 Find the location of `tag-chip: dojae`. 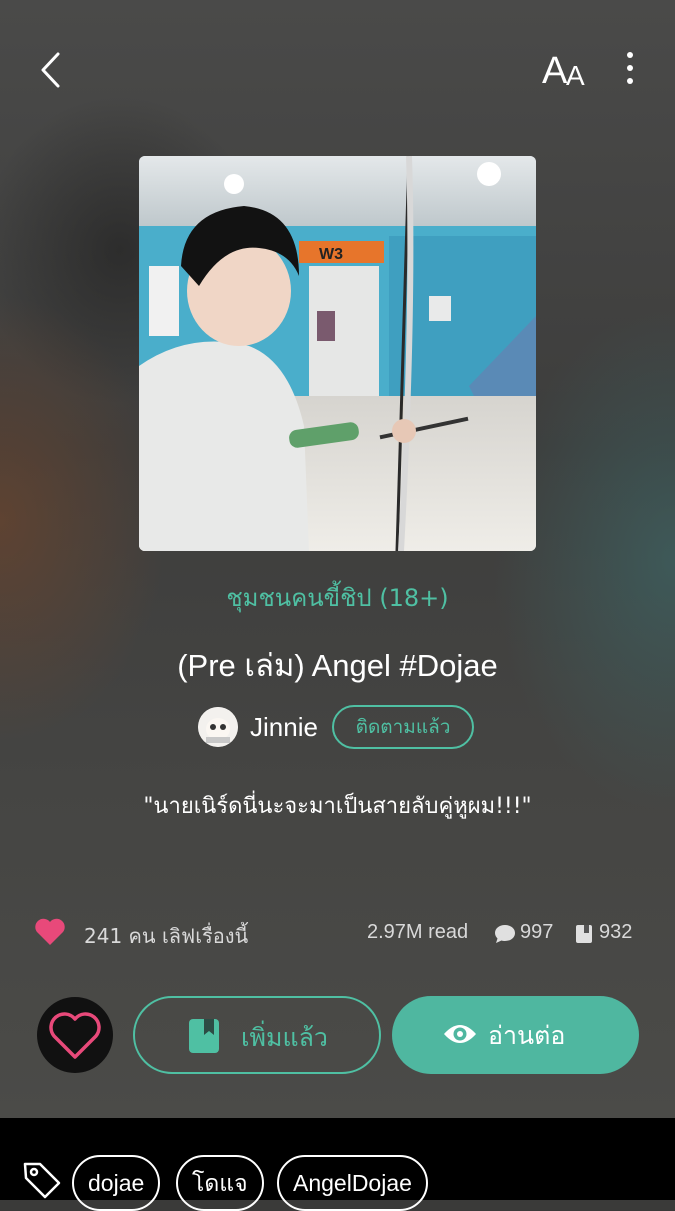

tag-chip: dojae is located at coordinates (116, 1183).